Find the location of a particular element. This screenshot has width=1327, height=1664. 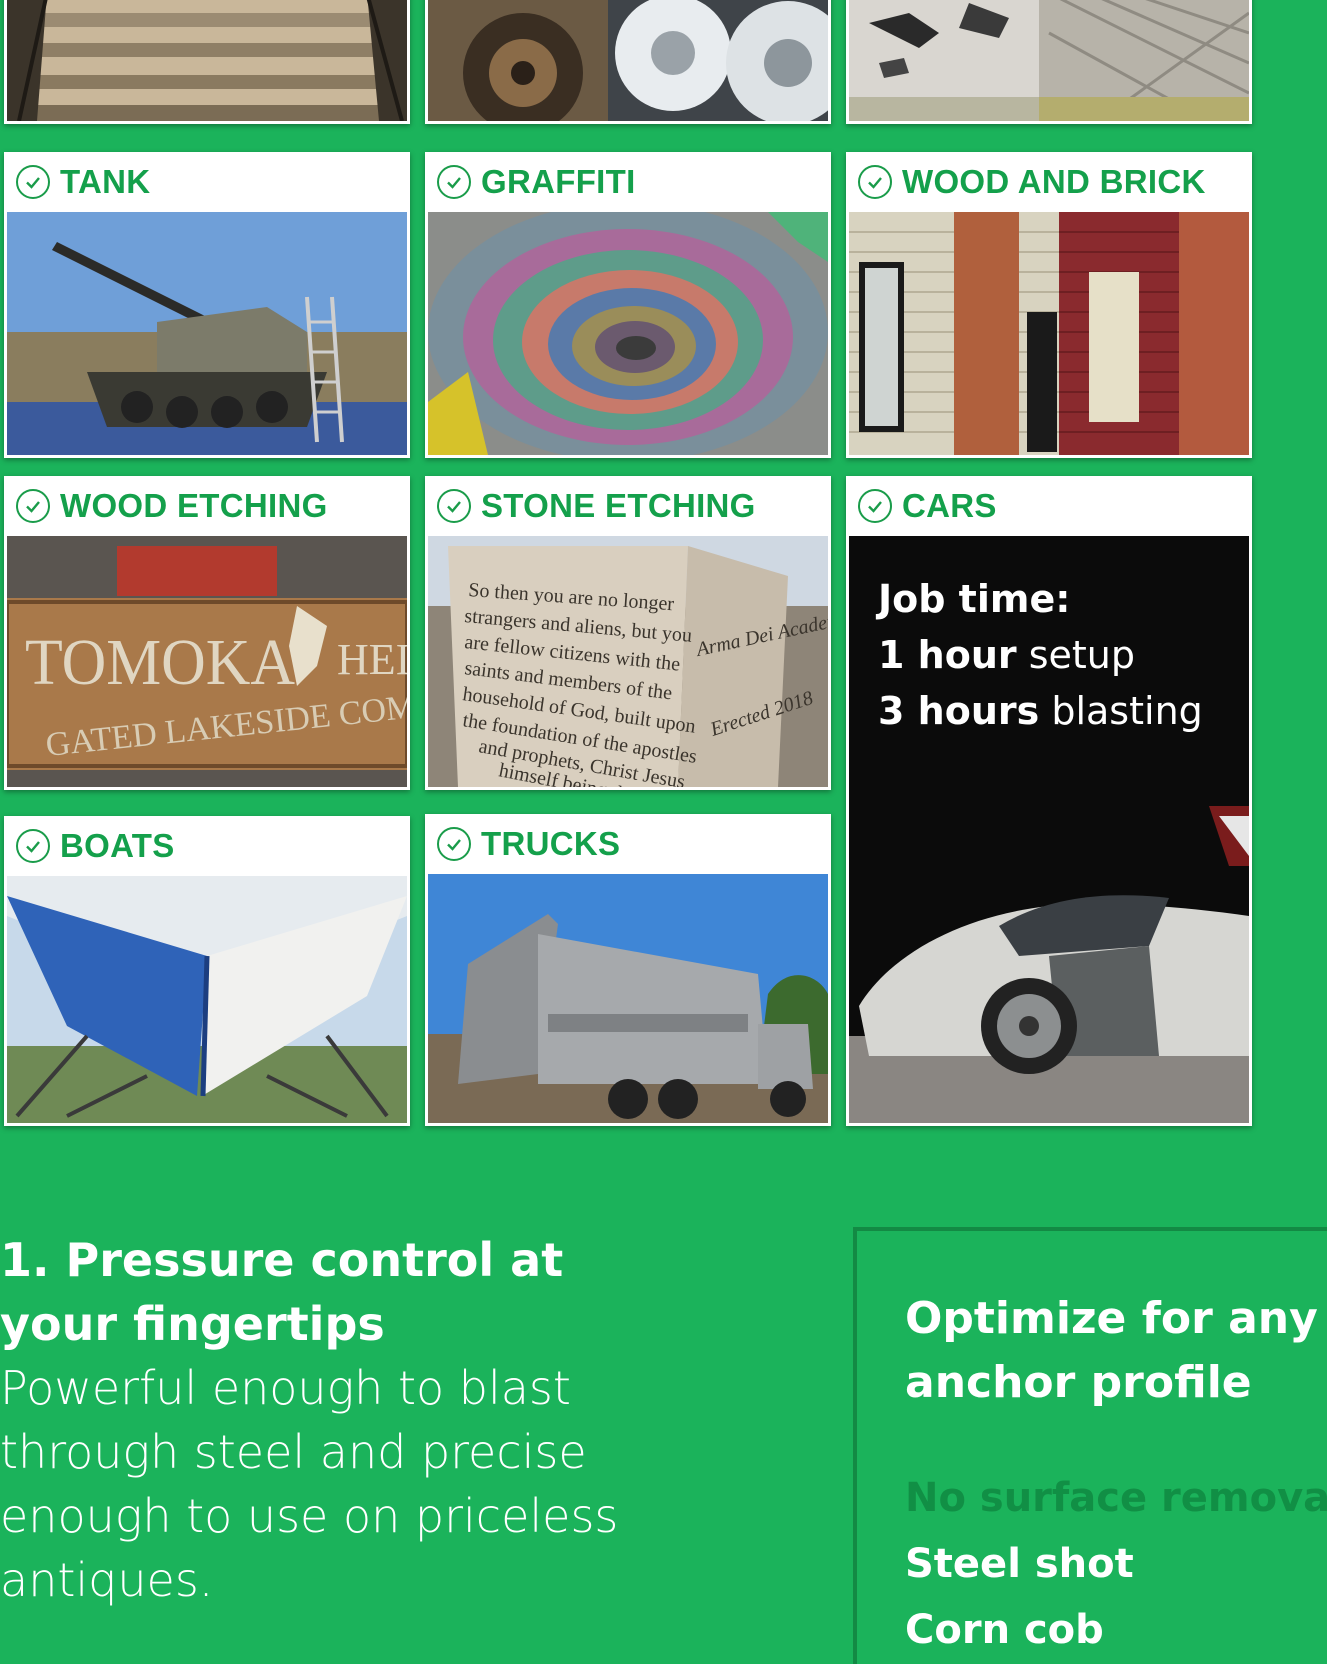

feature-body-line: through steel and precise is located at coordinates (293, 1452).